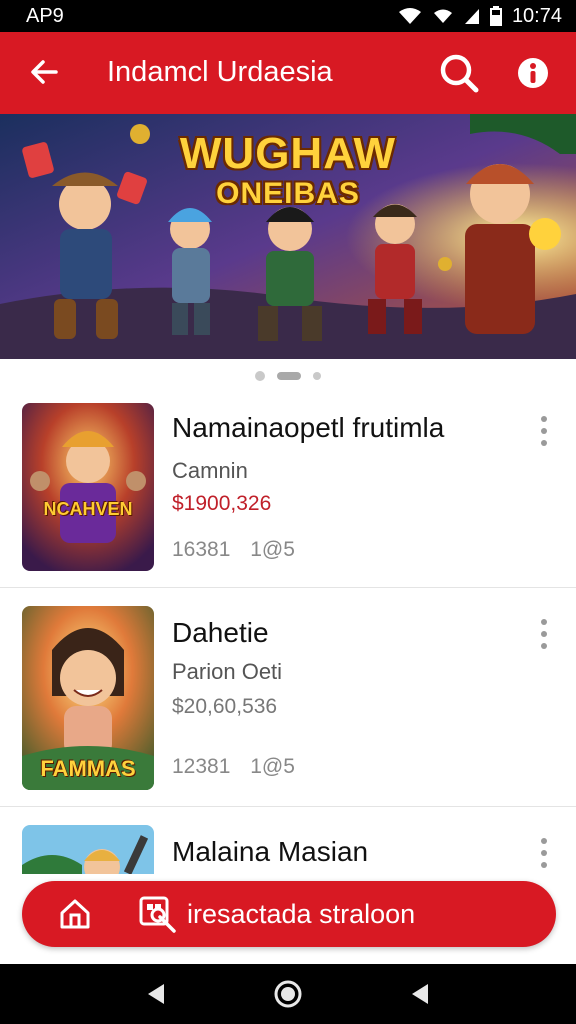 The width and height of the screenshot is (576, 1024). I want to click on pager-dot-active, so click(289, 376).